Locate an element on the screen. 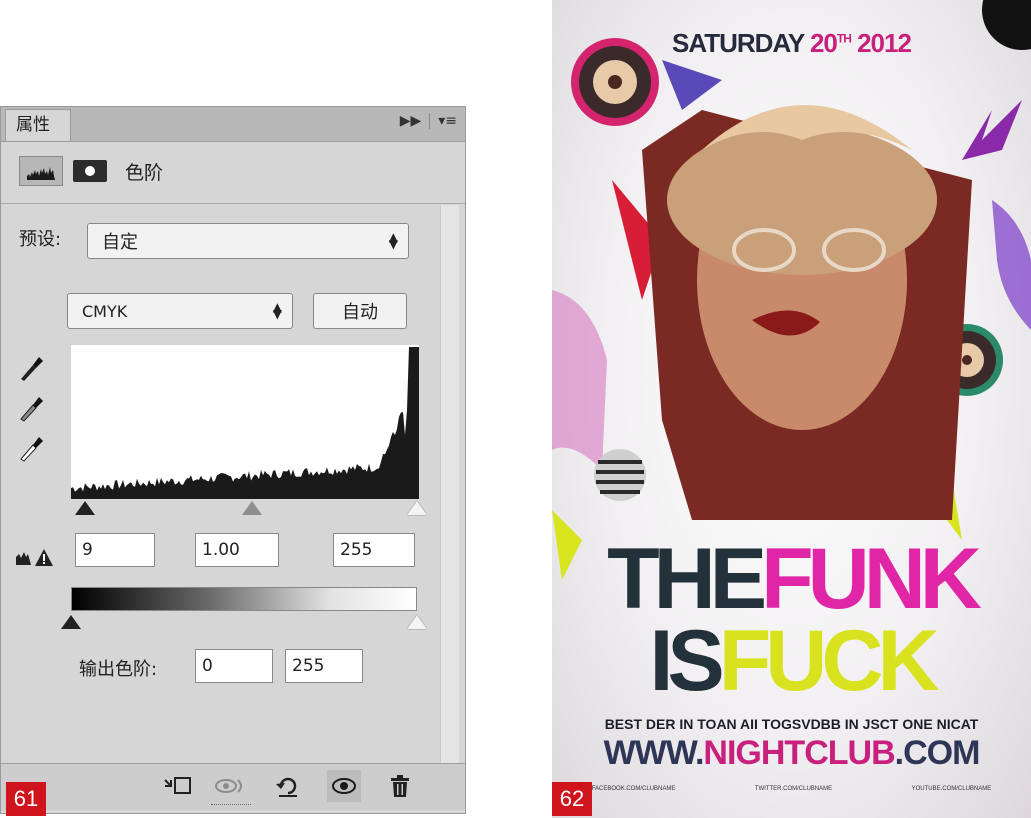 This screenshot has height=818, width=1031. preset-select: 自定 ▲ ▼ is located at coordinates (248, 241).